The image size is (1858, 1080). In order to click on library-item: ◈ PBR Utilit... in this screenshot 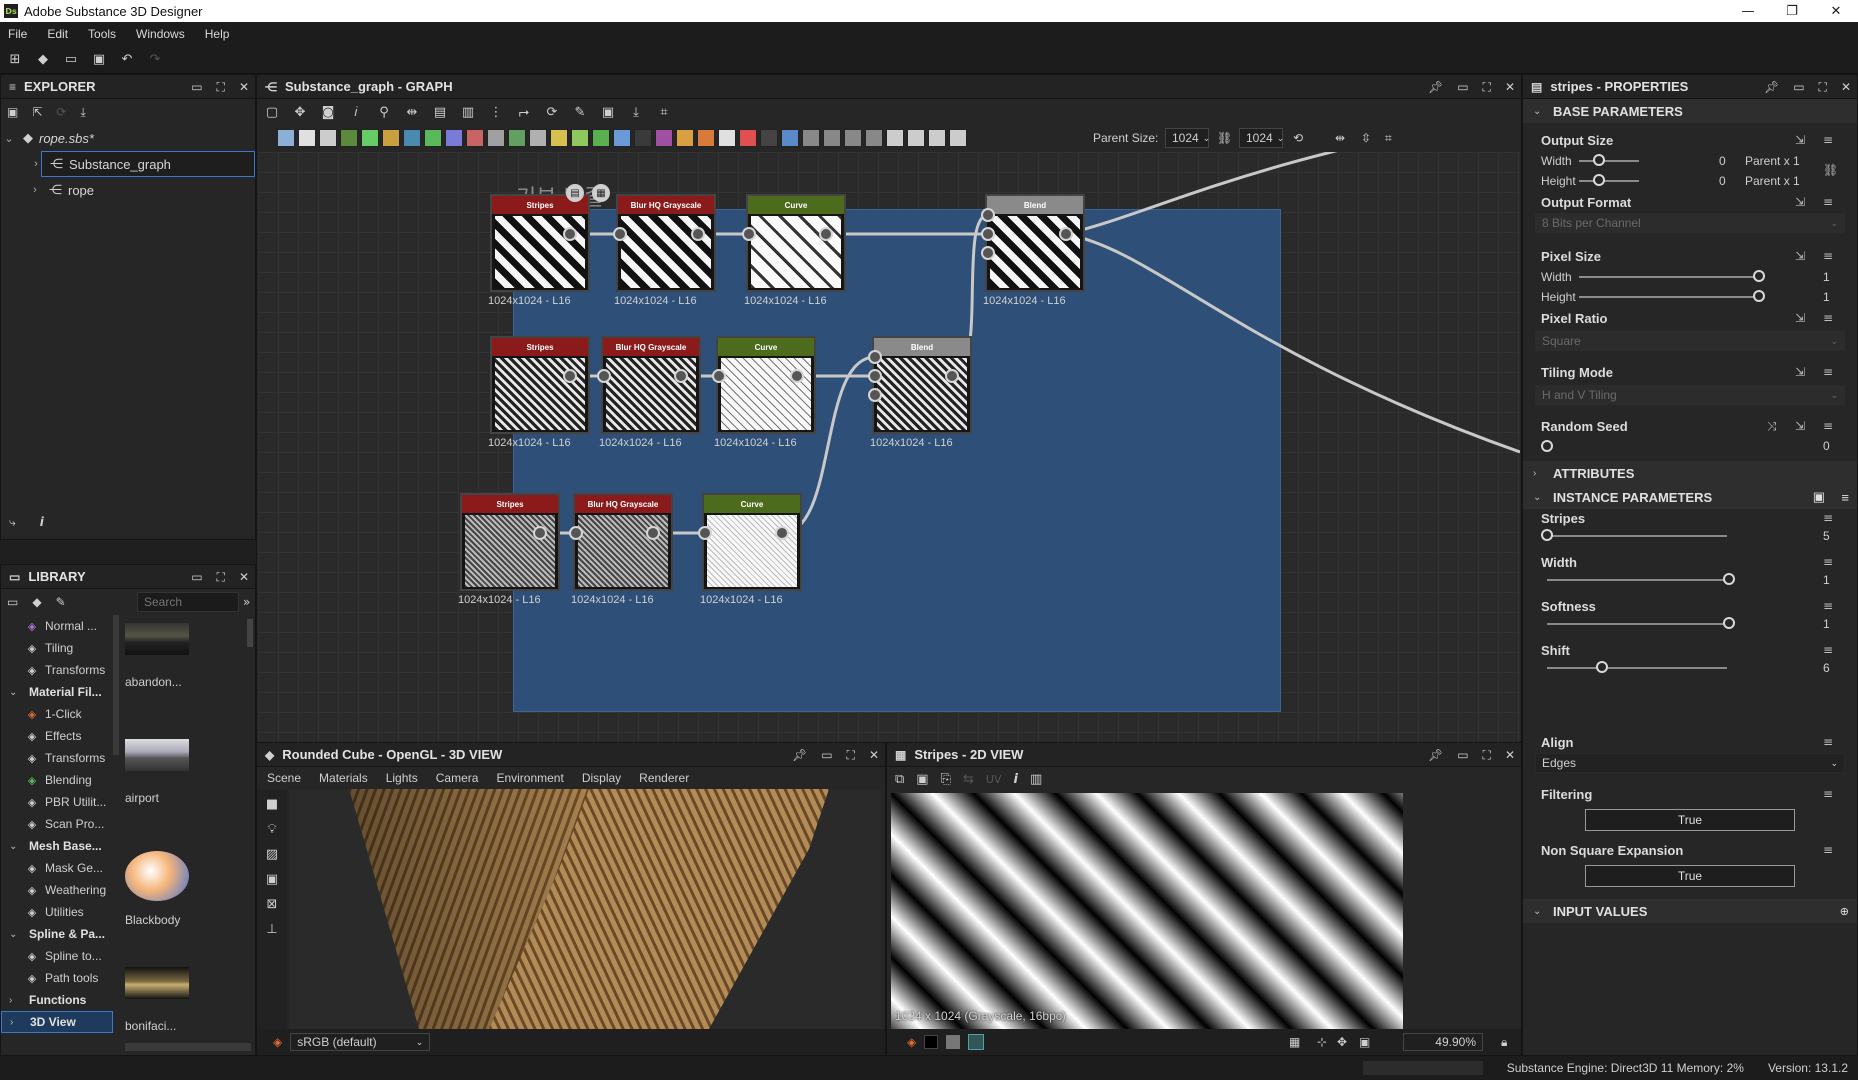, I will do `click(57, 802)`.